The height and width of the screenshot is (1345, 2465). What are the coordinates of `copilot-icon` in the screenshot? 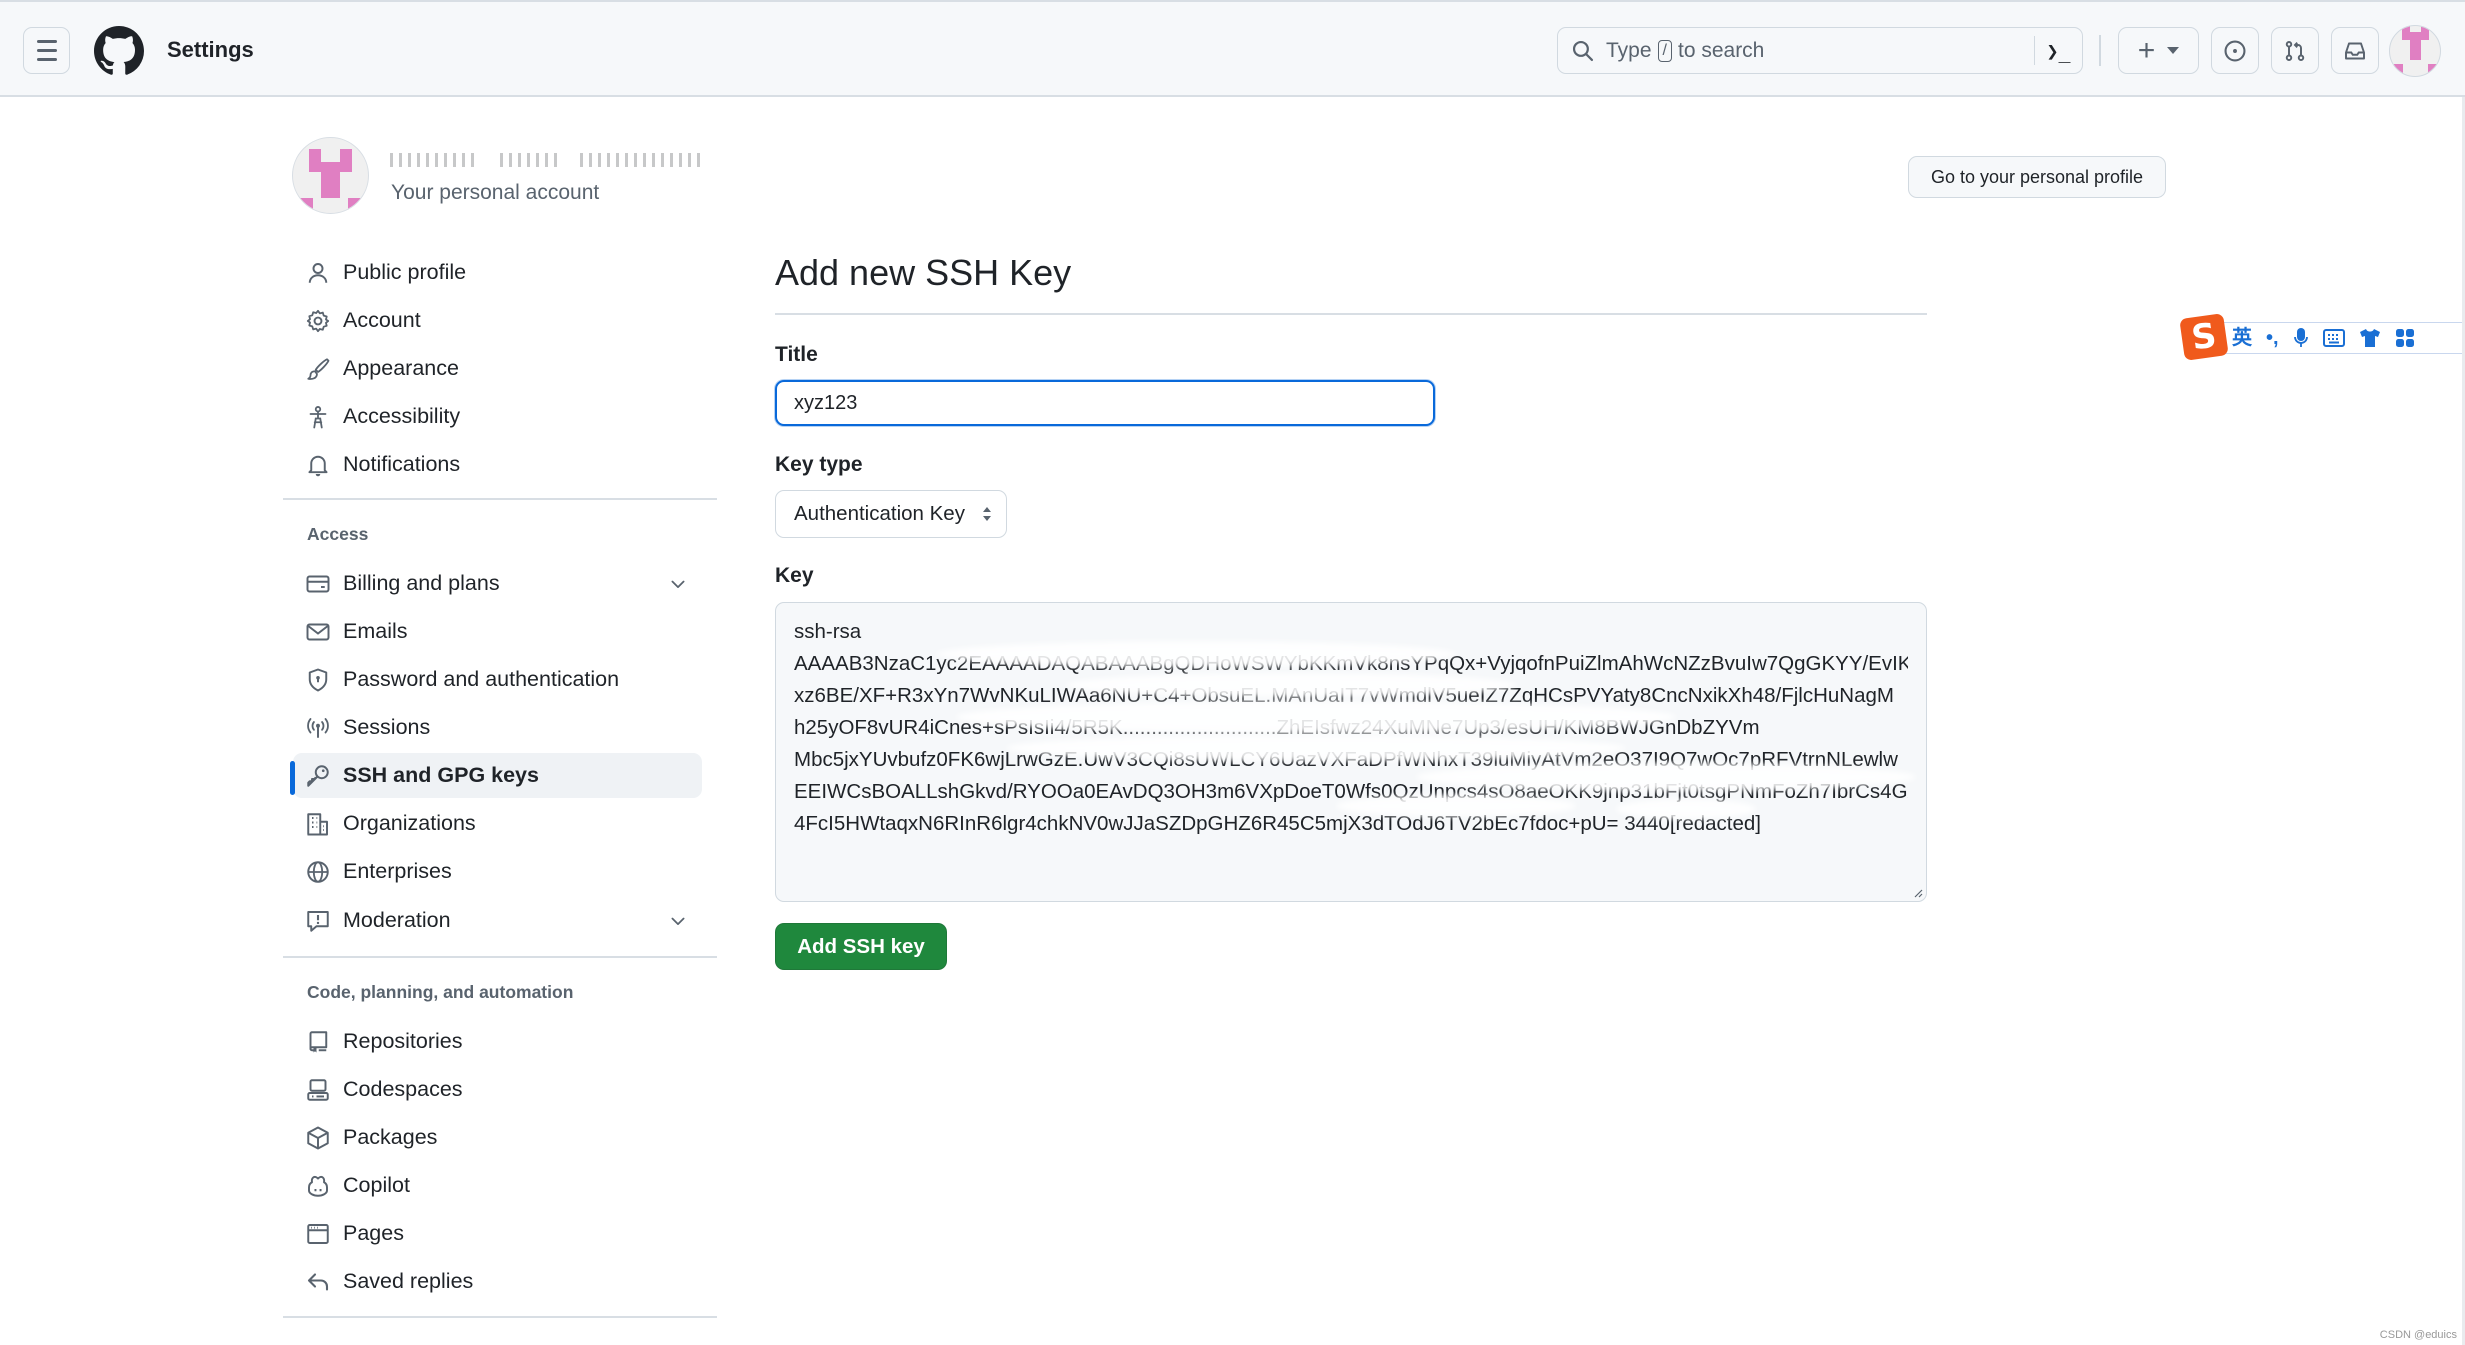 It's located at (317, 1185).